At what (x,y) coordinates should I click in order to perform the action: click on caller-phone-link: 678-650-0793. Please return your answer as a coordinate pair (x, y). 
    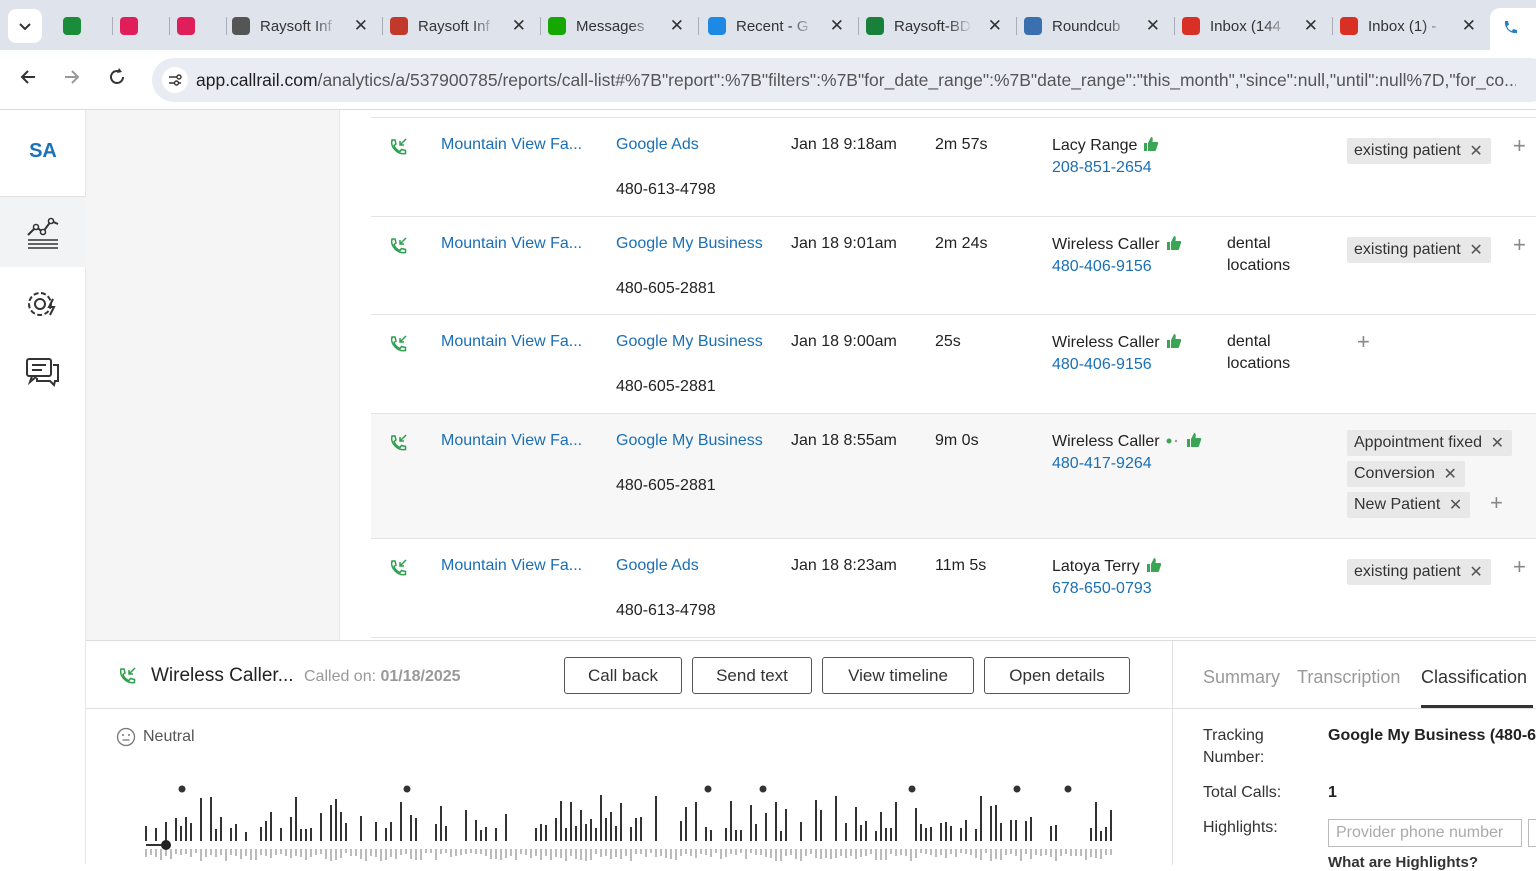
    Looking at the image, I should click on (1102, 589).